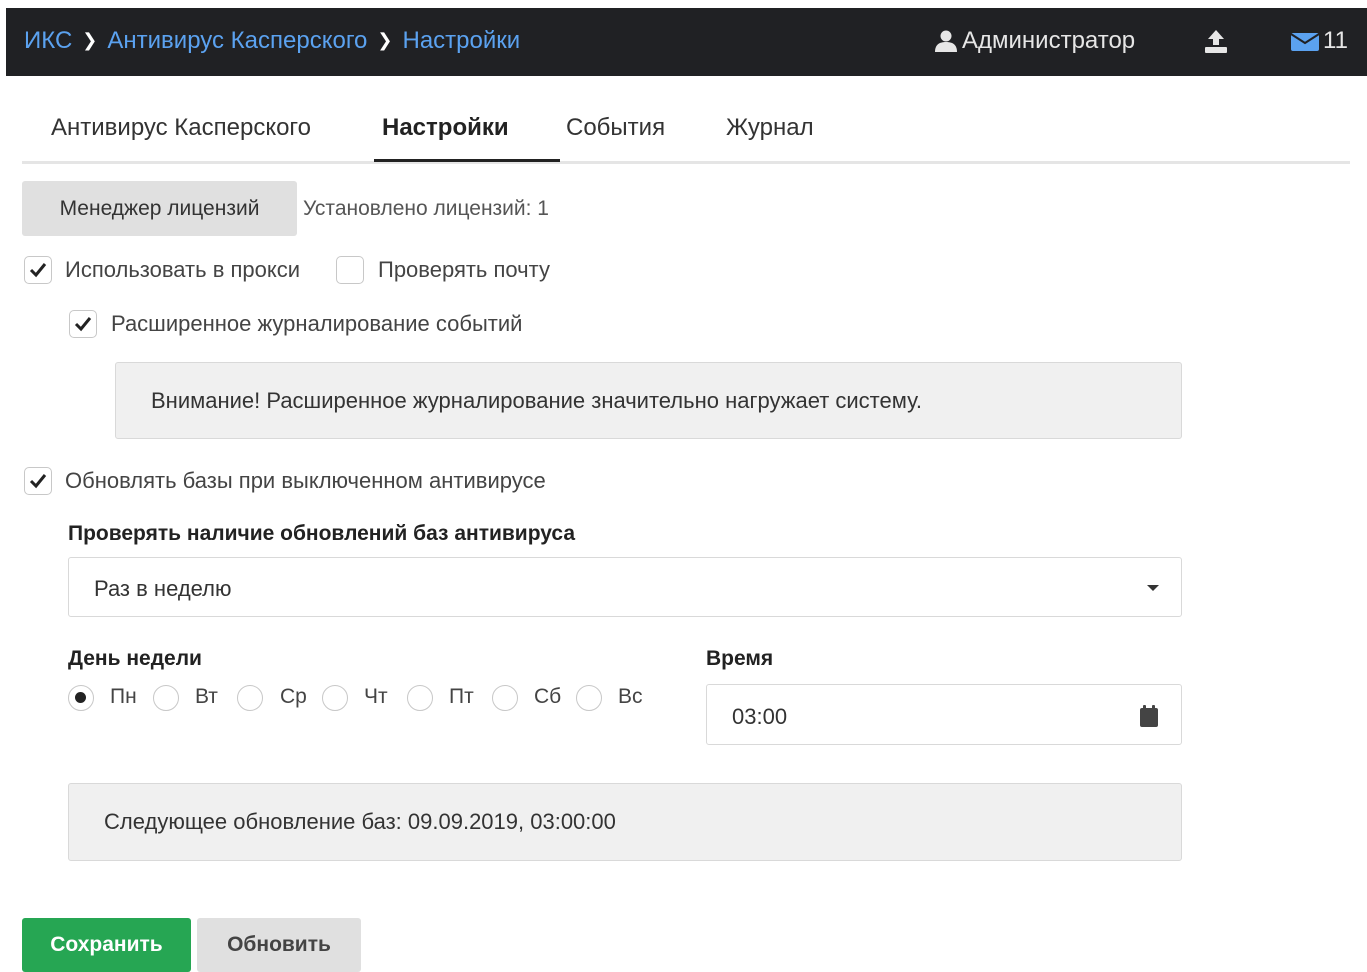  Describe the element at coordinates (760, 716) in the screenshot. I see `time-value: 03:00` at that location.